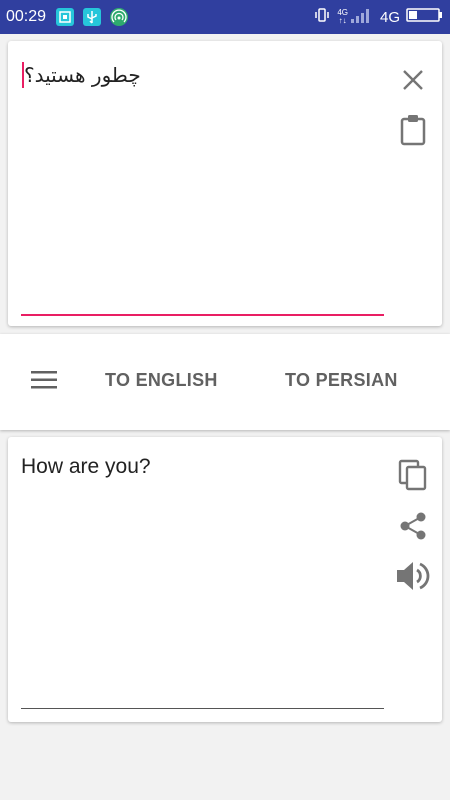  What do you see at coordinates (413, 526) in the screenshot?
I see `share-icon` at bounding box center [413, 526].